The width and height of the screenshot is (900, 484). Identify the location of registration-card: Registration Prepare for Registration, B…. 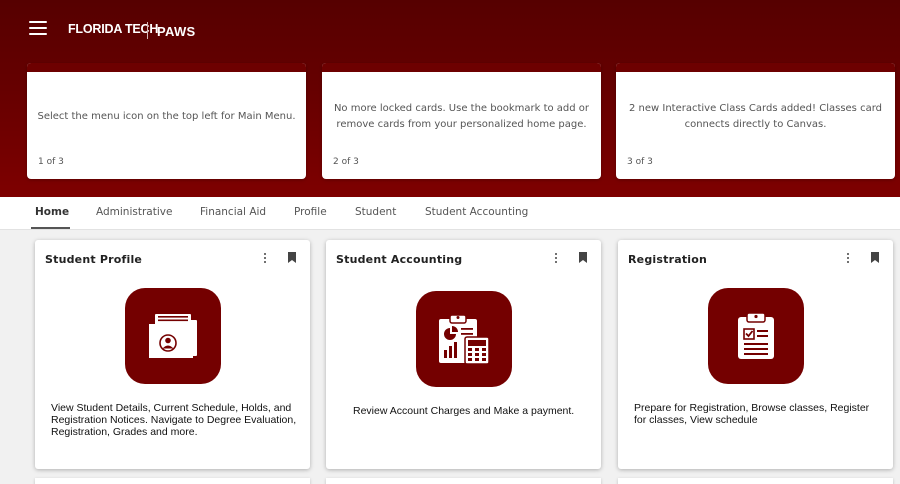
(755, 354).